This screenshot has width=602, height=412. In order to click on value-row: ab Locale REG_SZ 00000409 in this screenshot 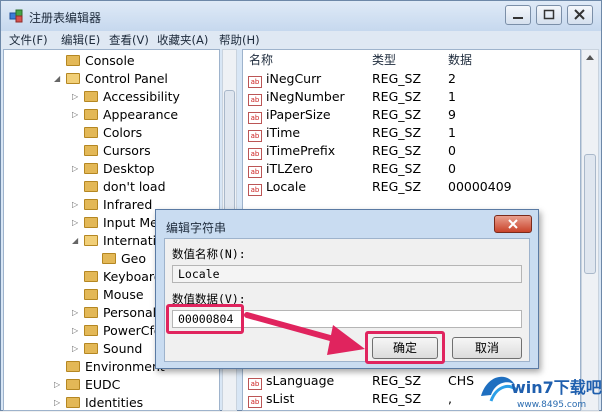, I will do `click(411, 187)`.